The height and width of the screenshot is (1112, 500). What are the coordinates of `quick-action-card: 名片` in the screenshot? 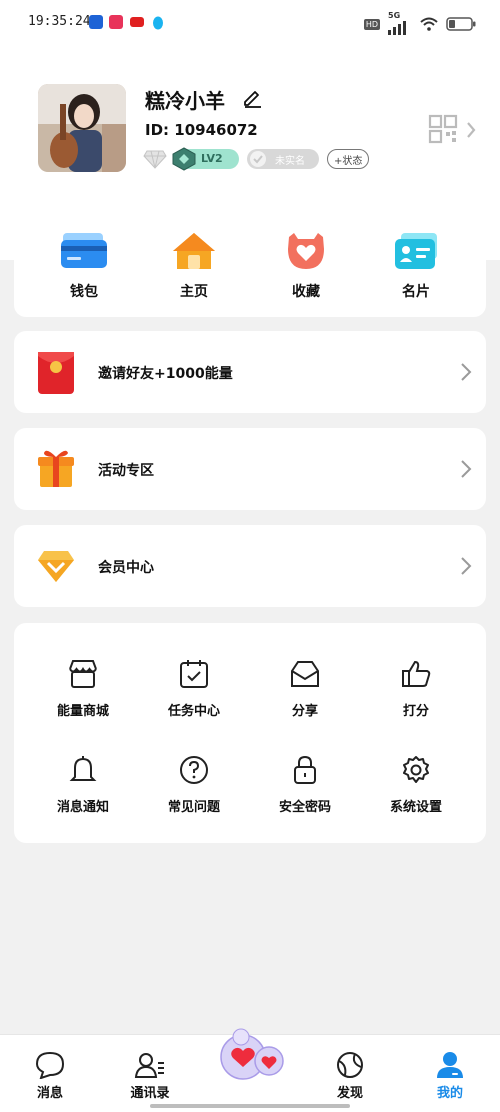 It's located at (416, 266).